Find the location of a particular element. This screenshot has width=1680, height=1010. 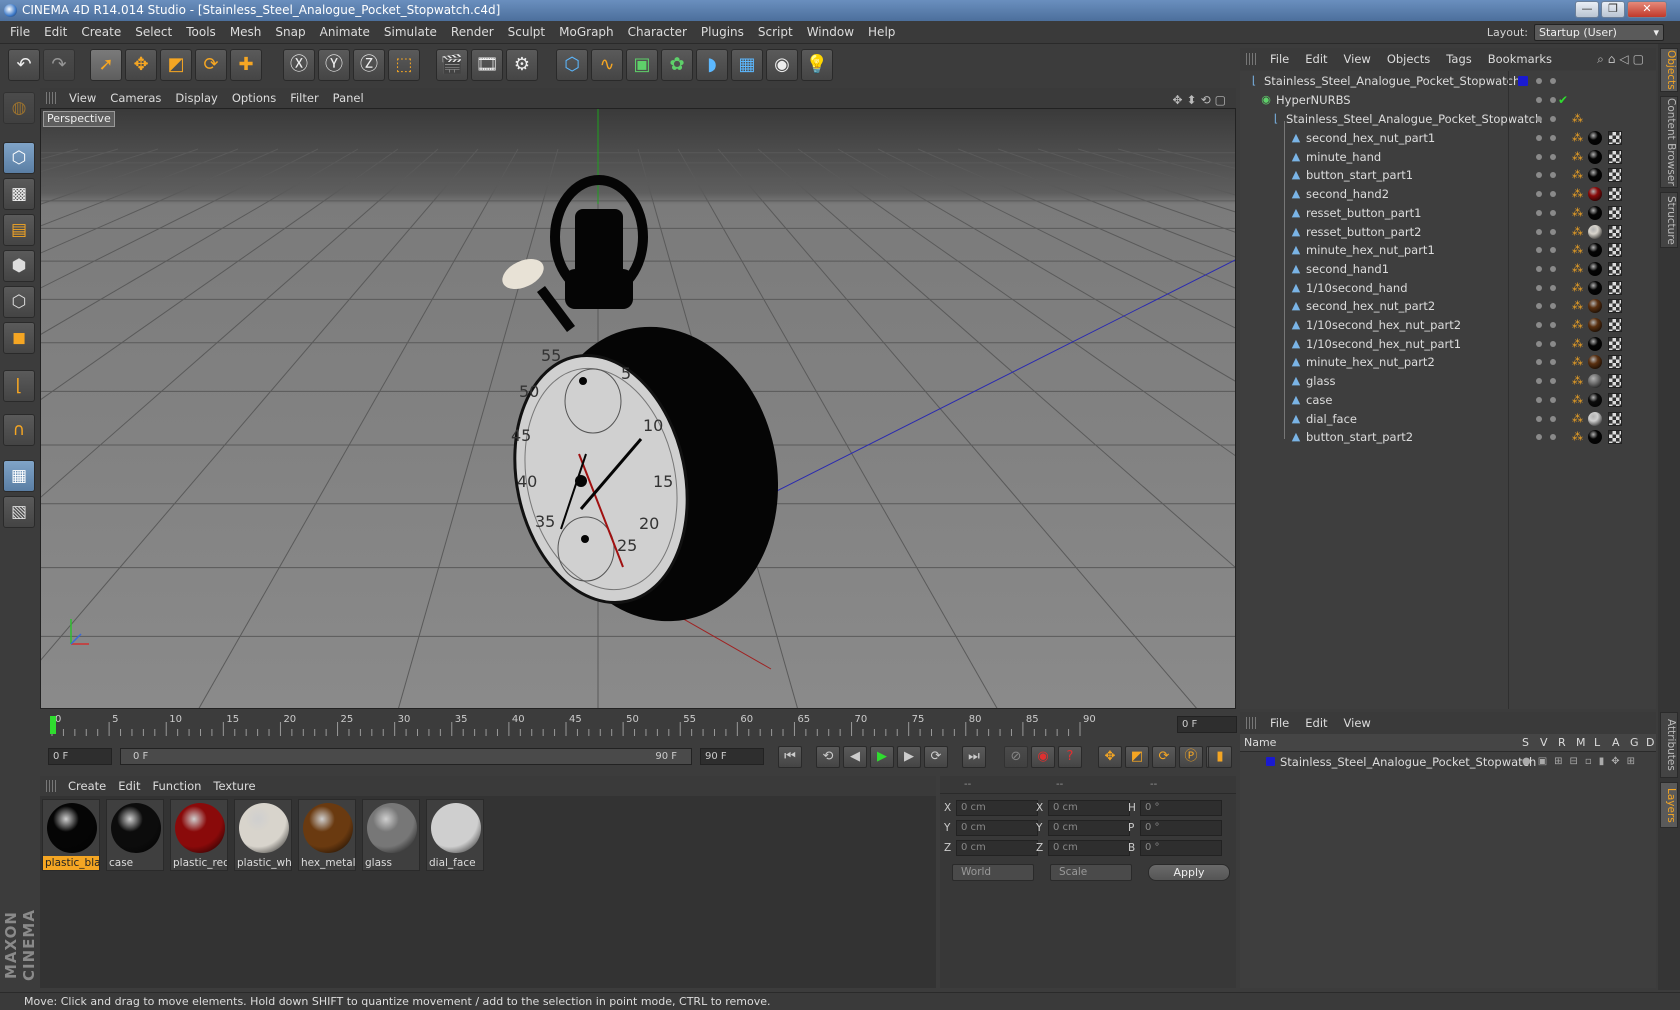

menu-sculpt: Sculpt is located at coordinates (526, 32).